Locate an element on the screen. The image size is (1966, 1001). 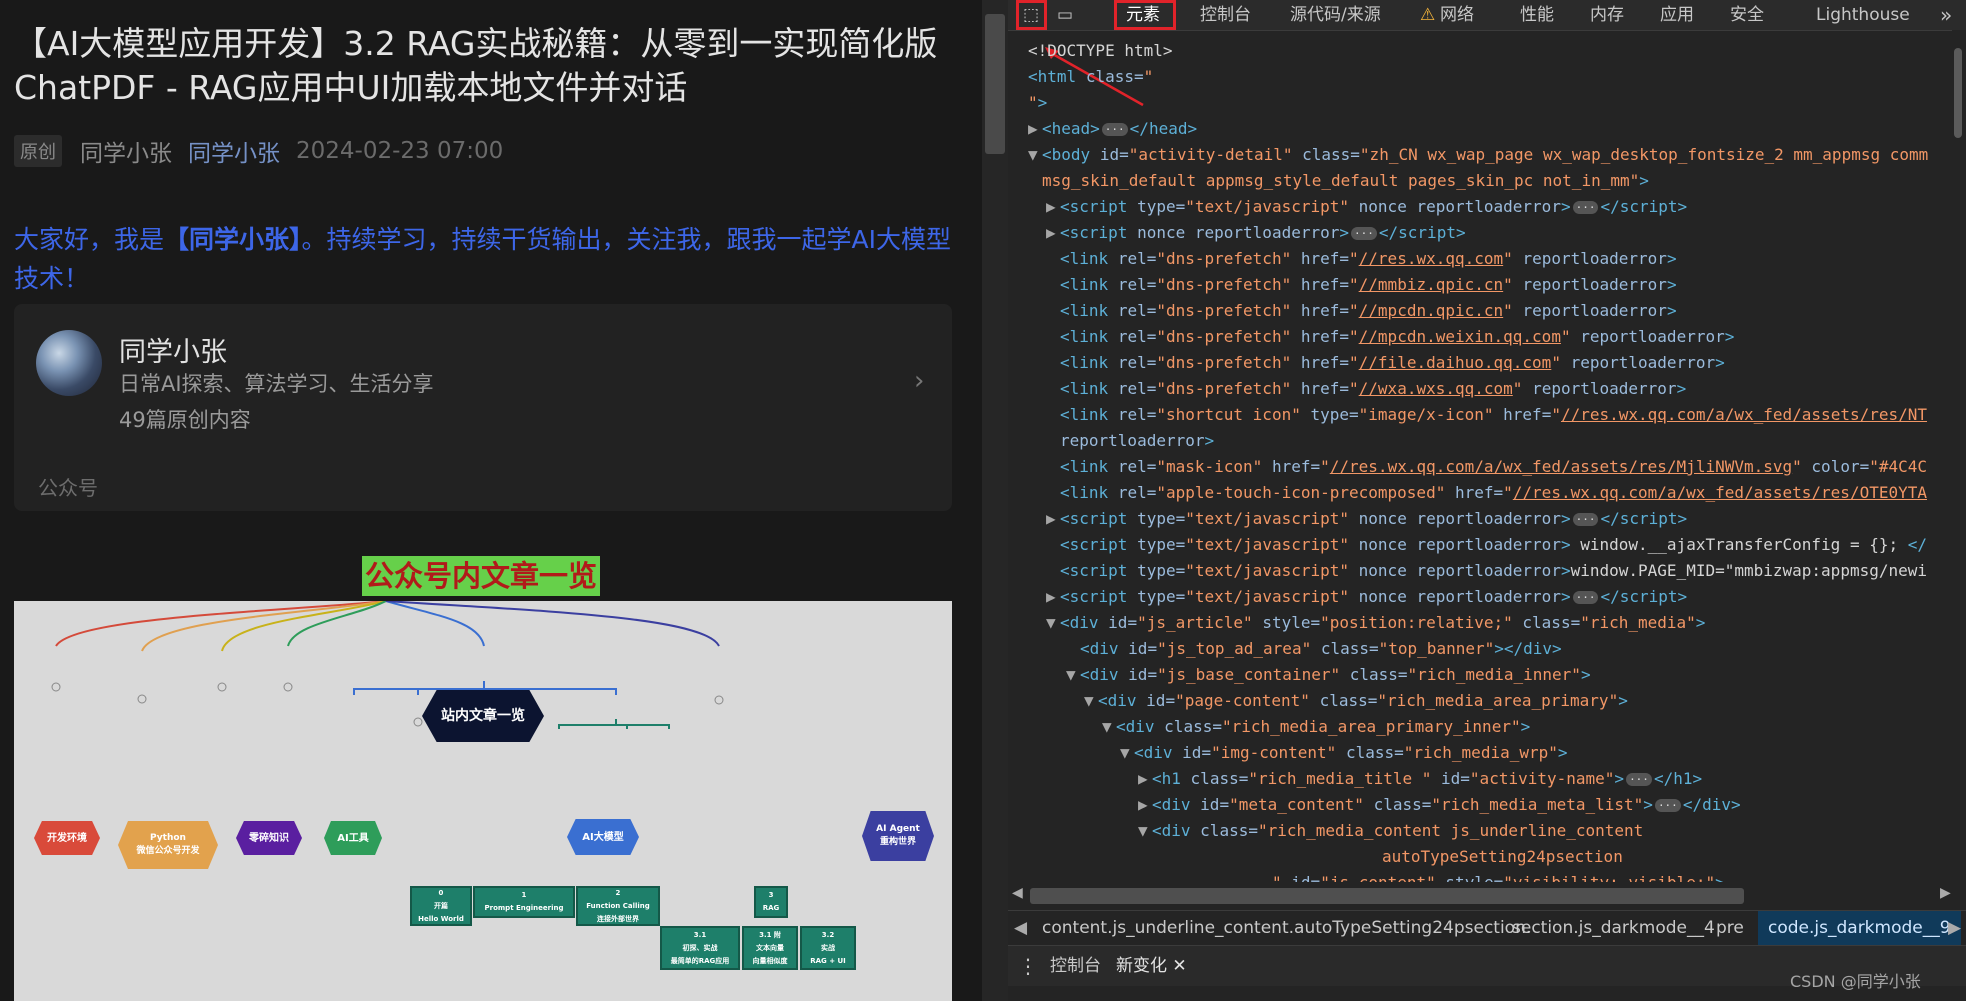
inspect-highlight-box is located at coordinates (1031, 15).